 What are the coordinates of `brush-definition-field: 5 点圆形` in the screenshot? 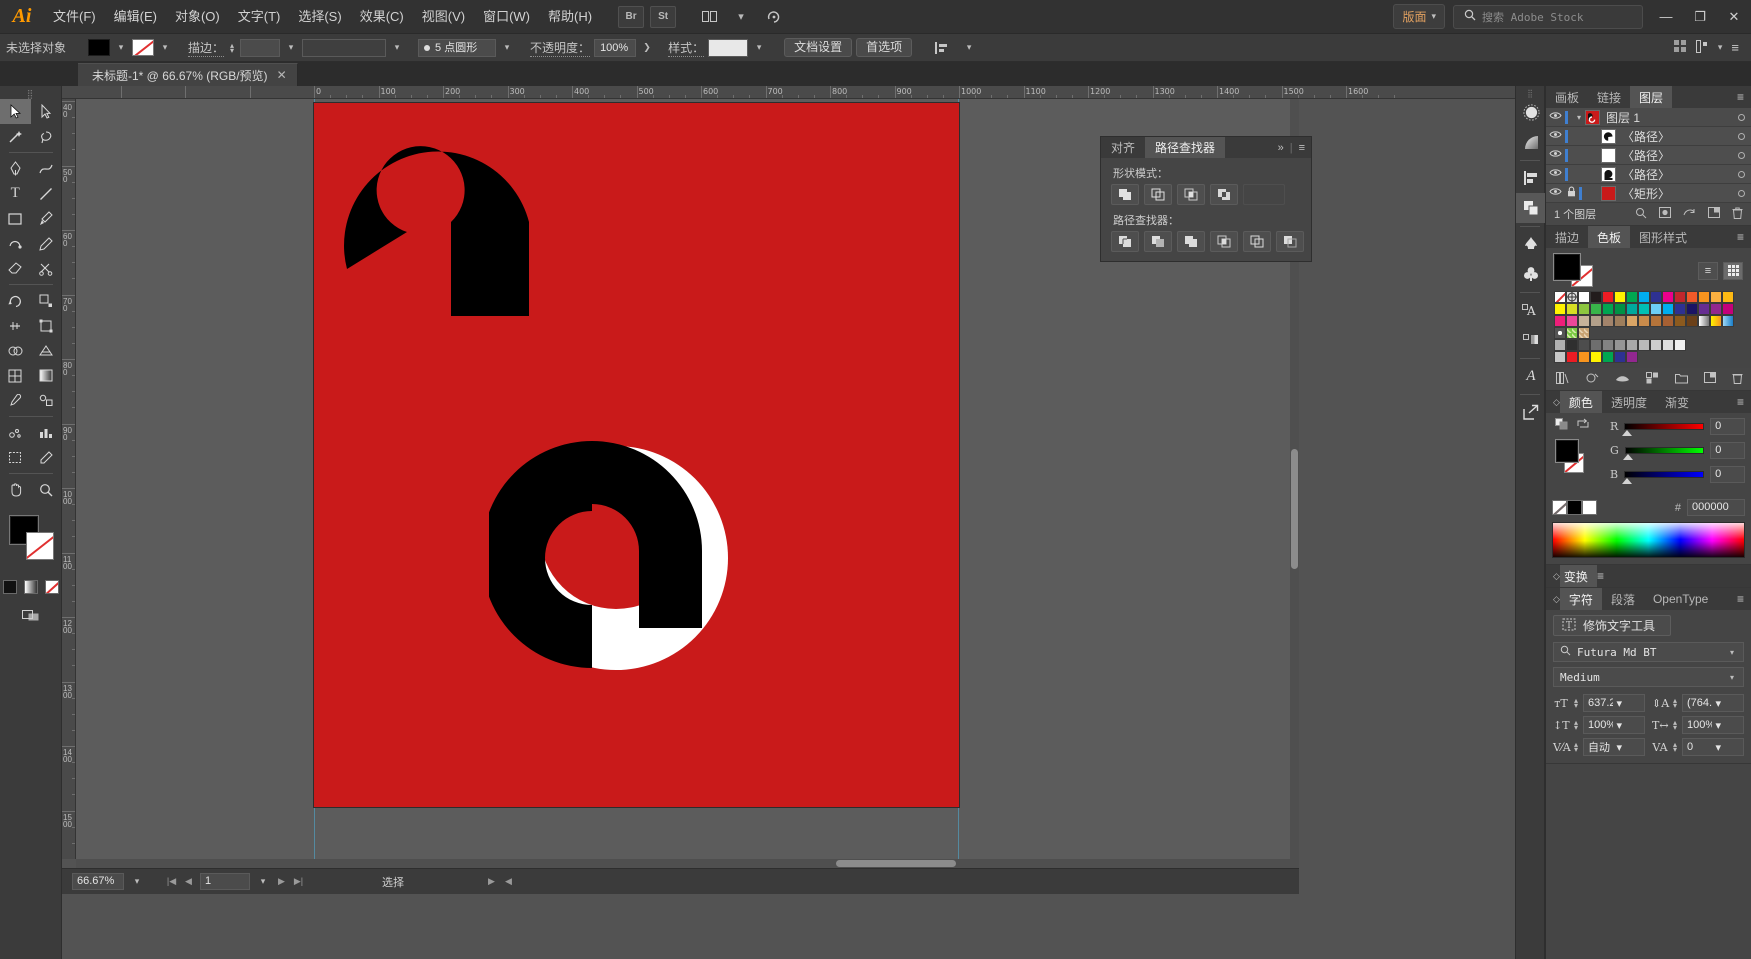 It's located at (457, 47).